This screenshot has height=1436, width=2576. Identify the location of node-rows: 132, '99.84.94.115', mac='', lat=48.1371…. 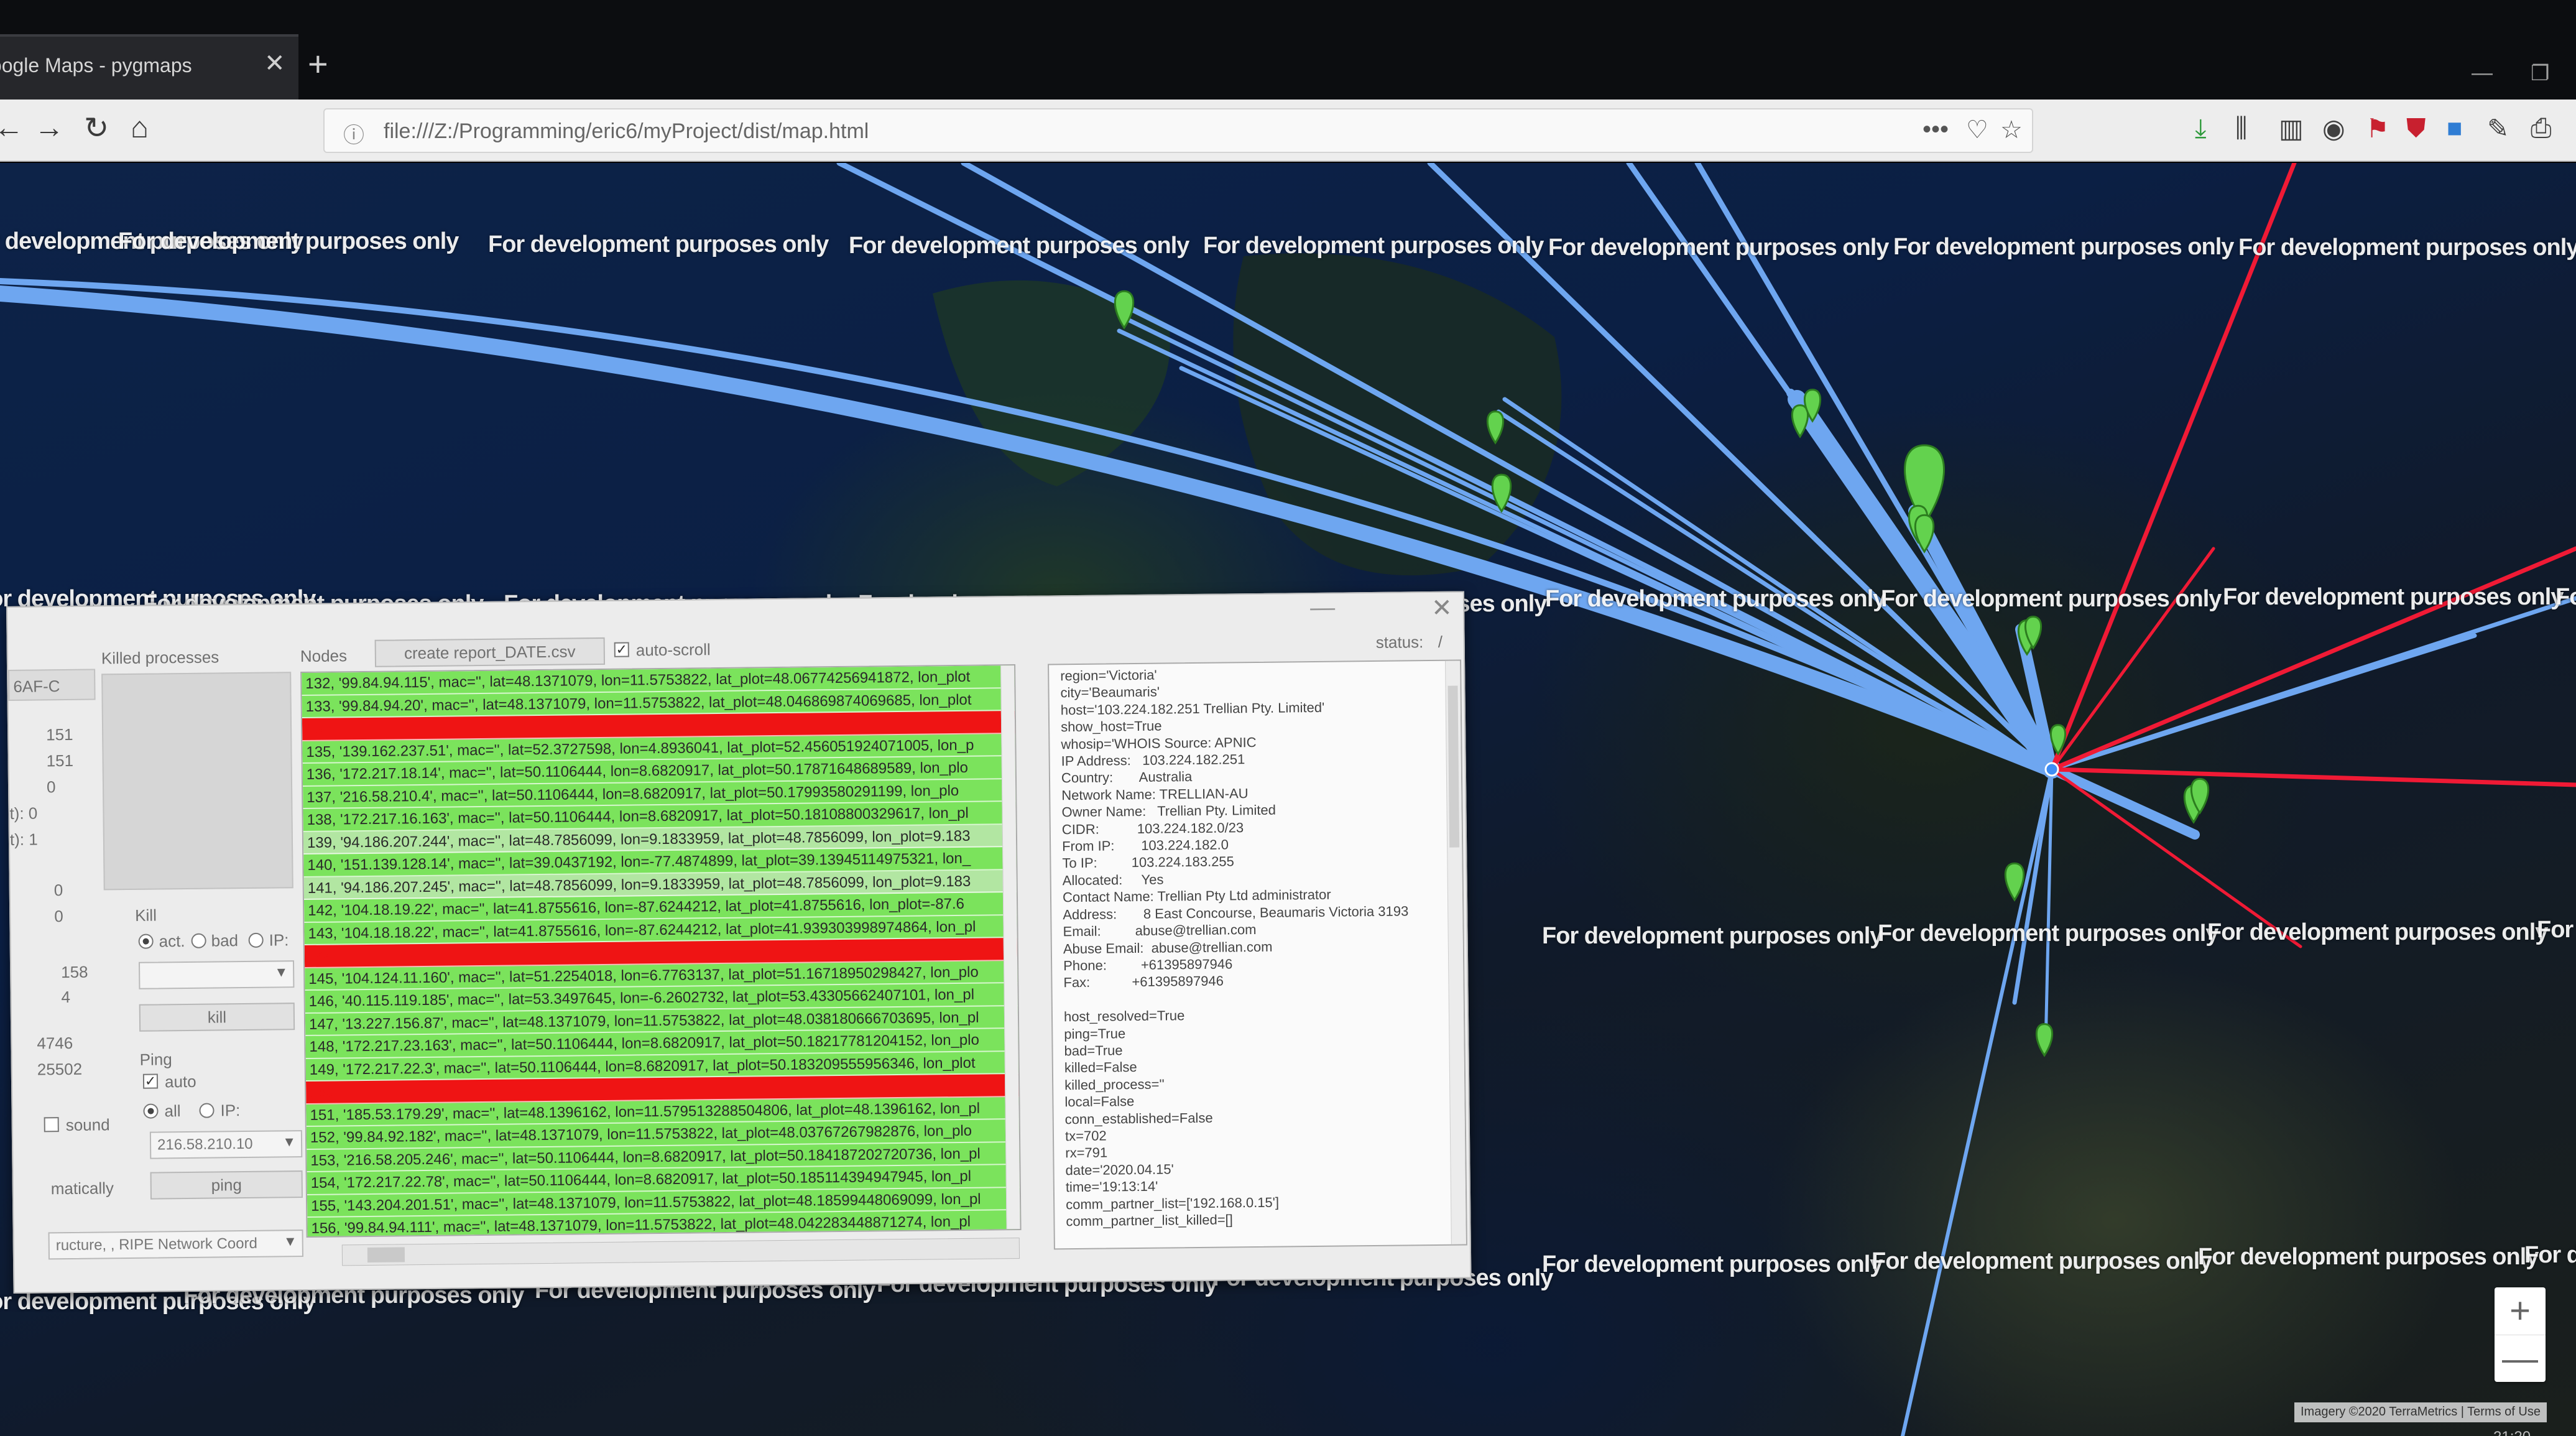
(661, 951).